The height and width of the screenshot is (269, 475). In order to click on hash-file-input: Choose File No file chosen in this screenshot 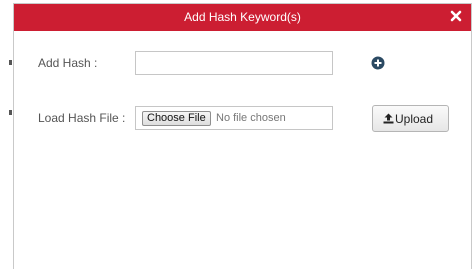, I will do `click(234, 118)`.